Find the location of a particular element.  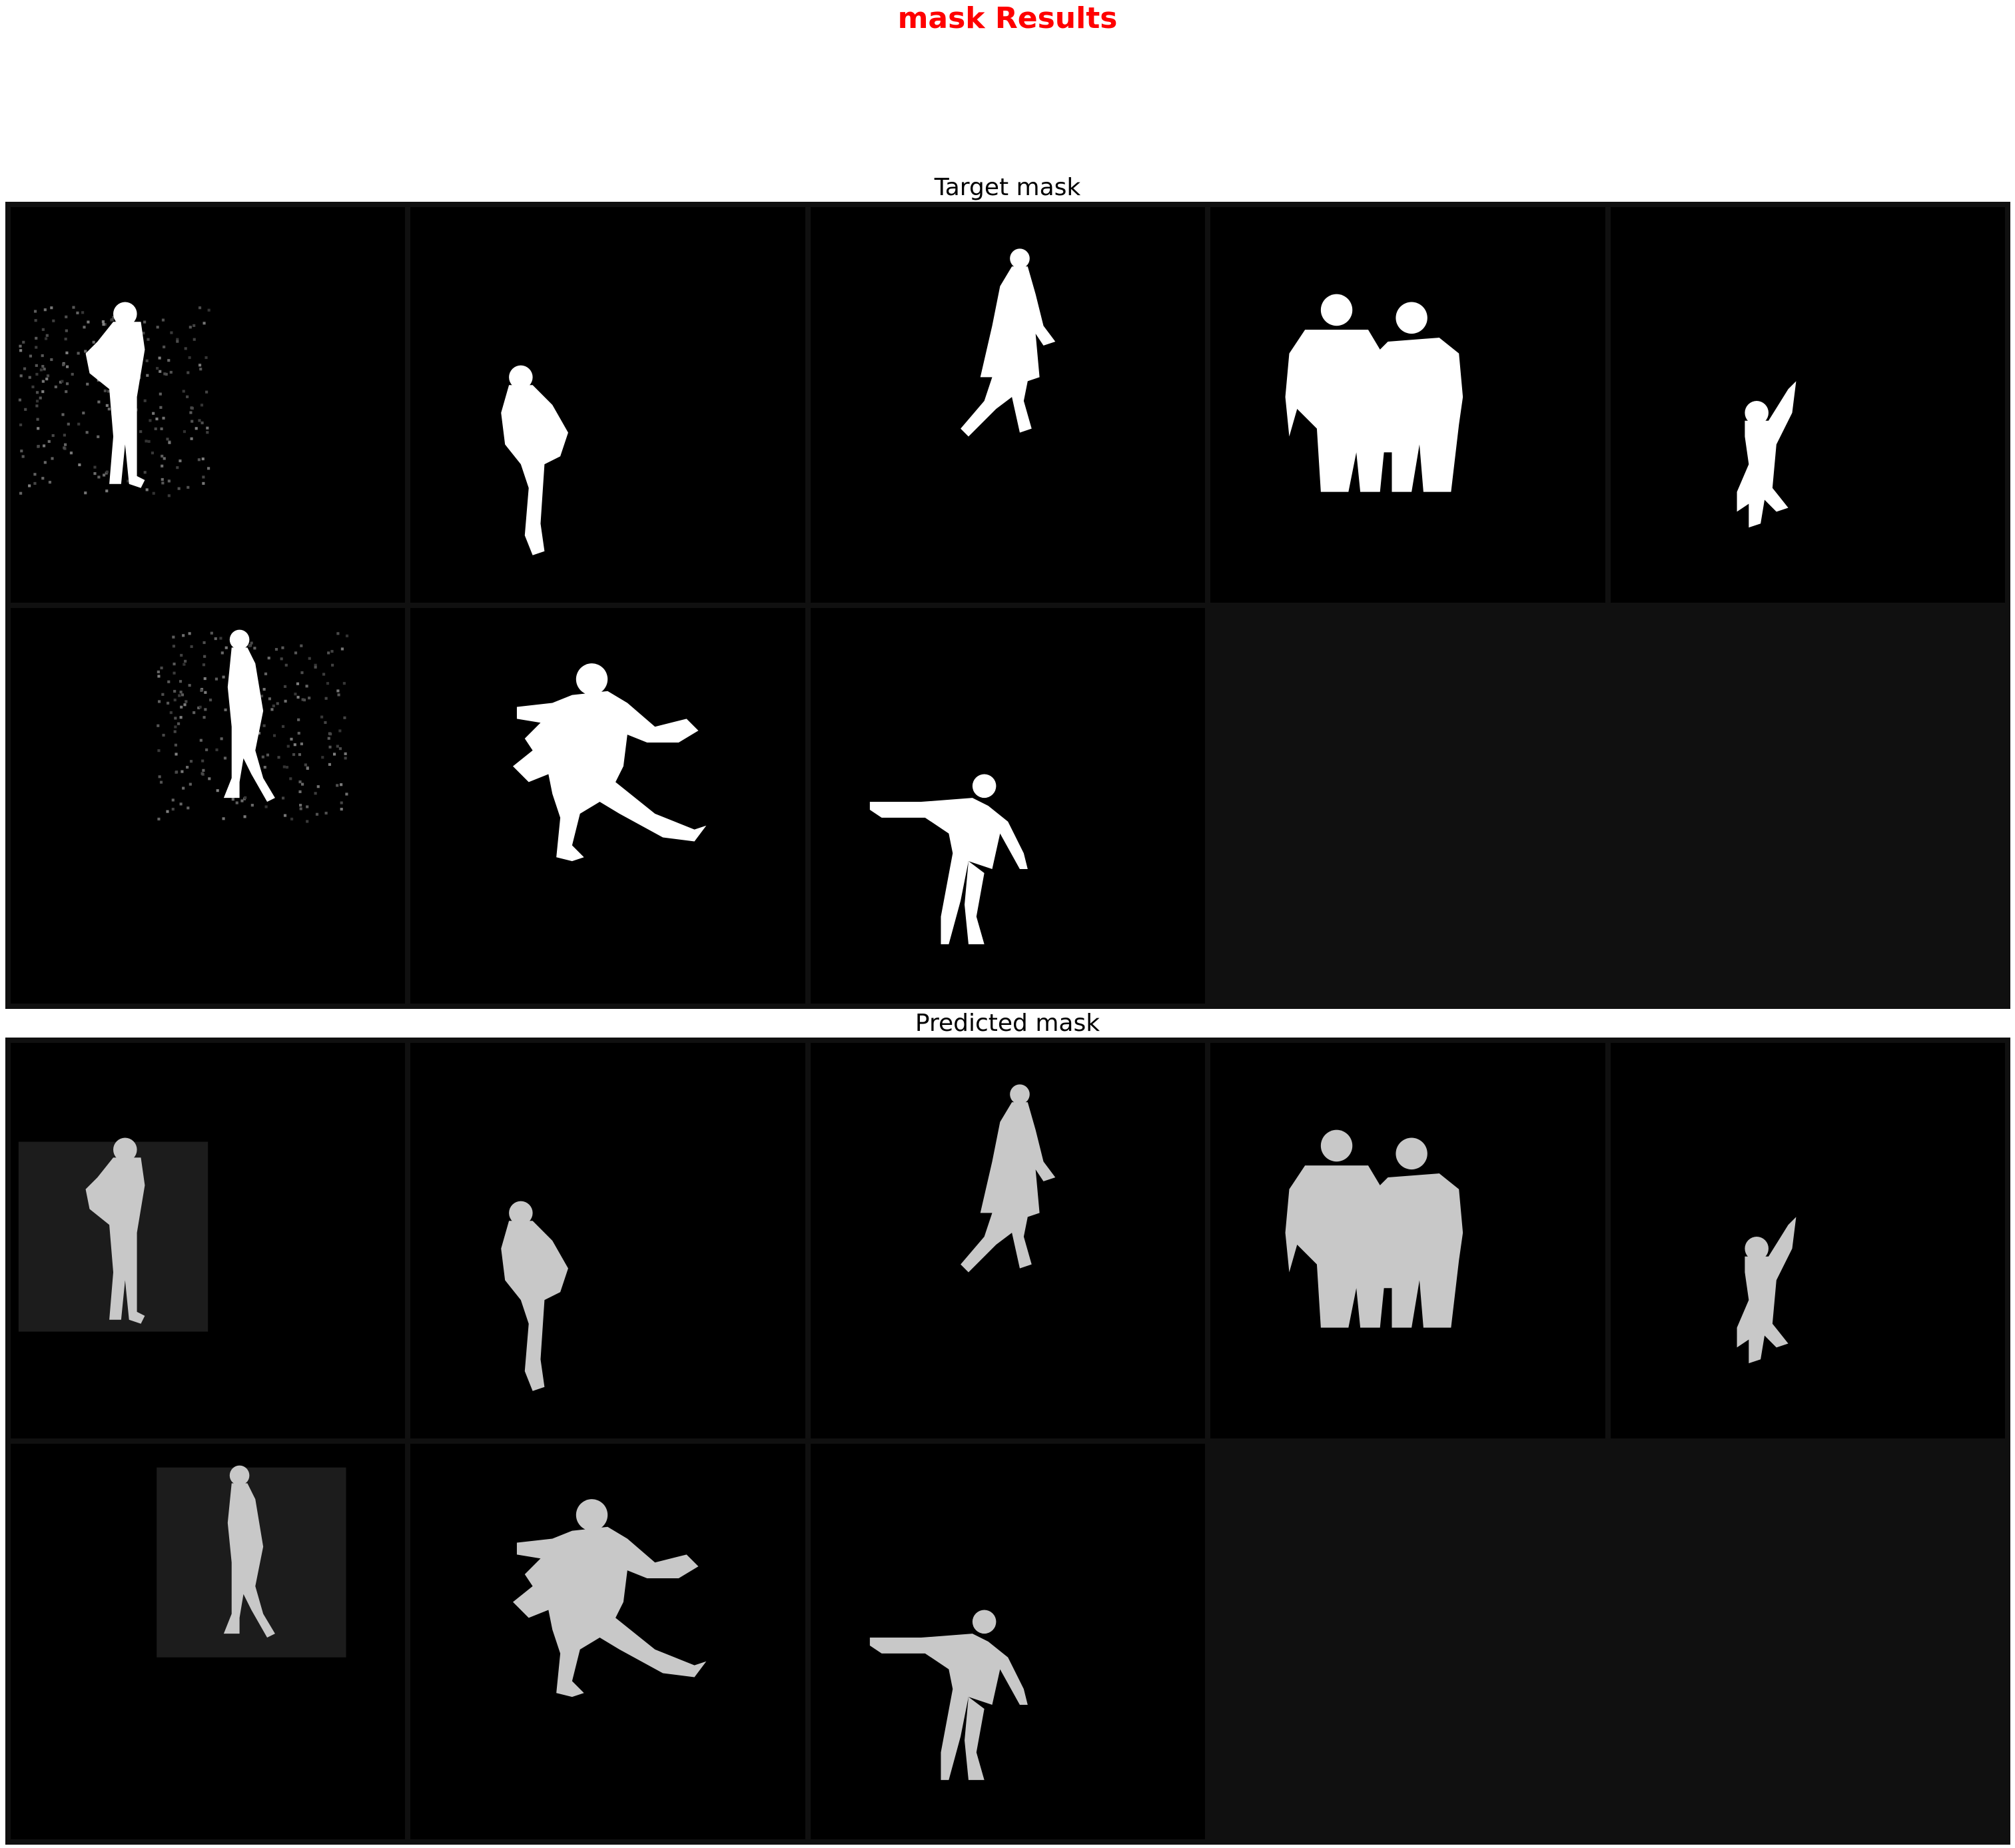

figure-title: mask Results is located at coordinates (1007, 18).